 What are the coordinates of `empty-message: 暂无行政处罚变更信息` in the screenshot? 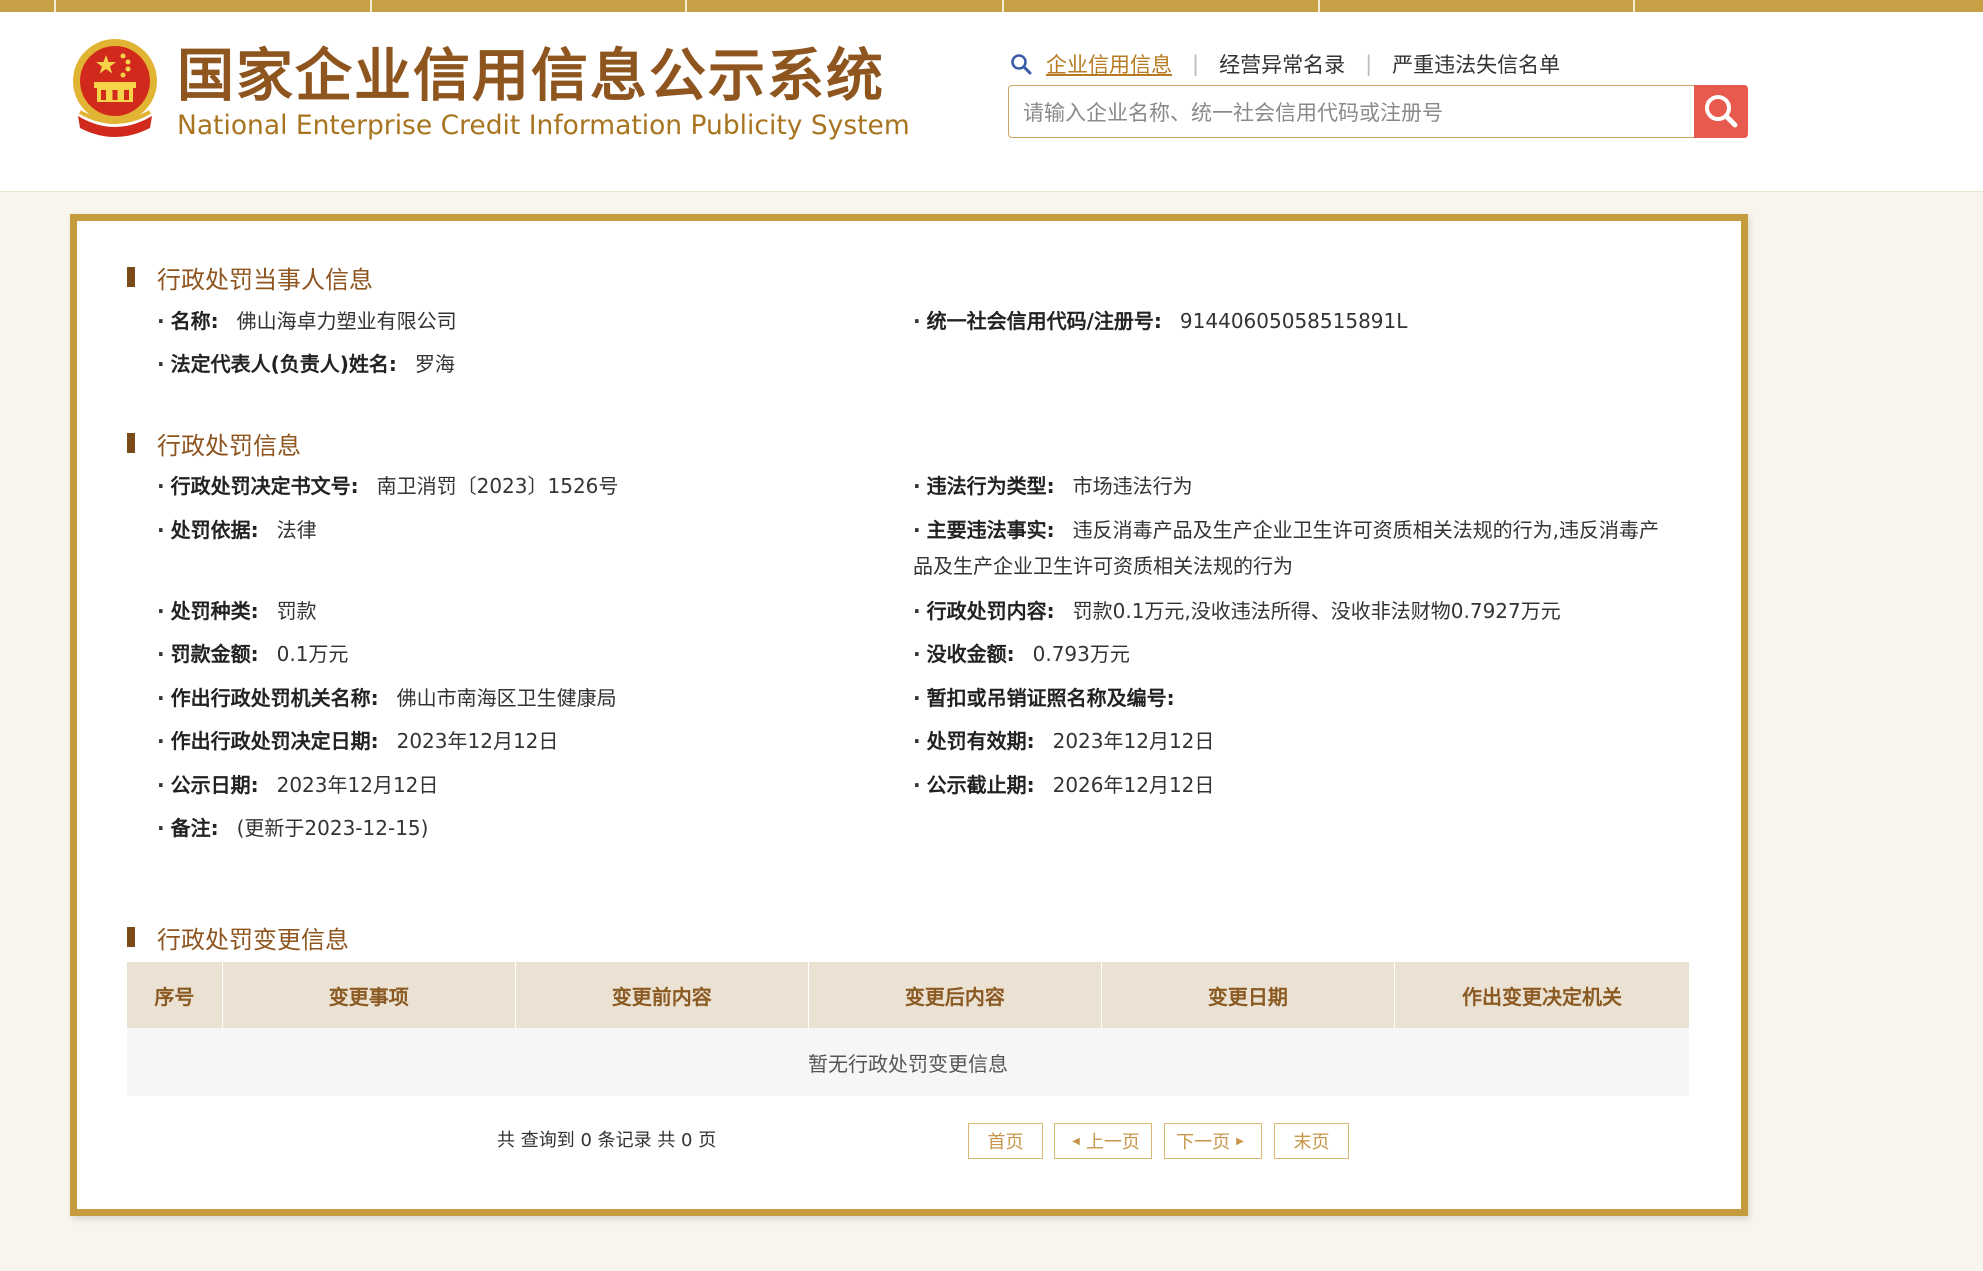 It's located at (908, 1062).